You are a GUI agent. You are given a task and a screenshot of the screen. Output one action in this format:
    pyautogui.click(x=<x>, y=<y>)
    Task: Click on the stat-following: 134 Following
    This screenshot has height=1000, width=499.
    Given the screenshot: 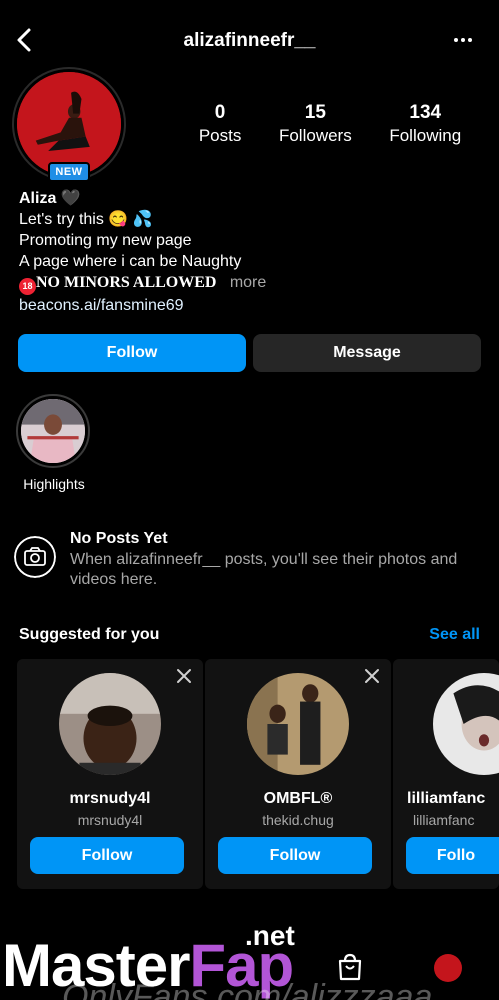 What is the action you would take?
    pyautogui.click(x=425, y=124)
    